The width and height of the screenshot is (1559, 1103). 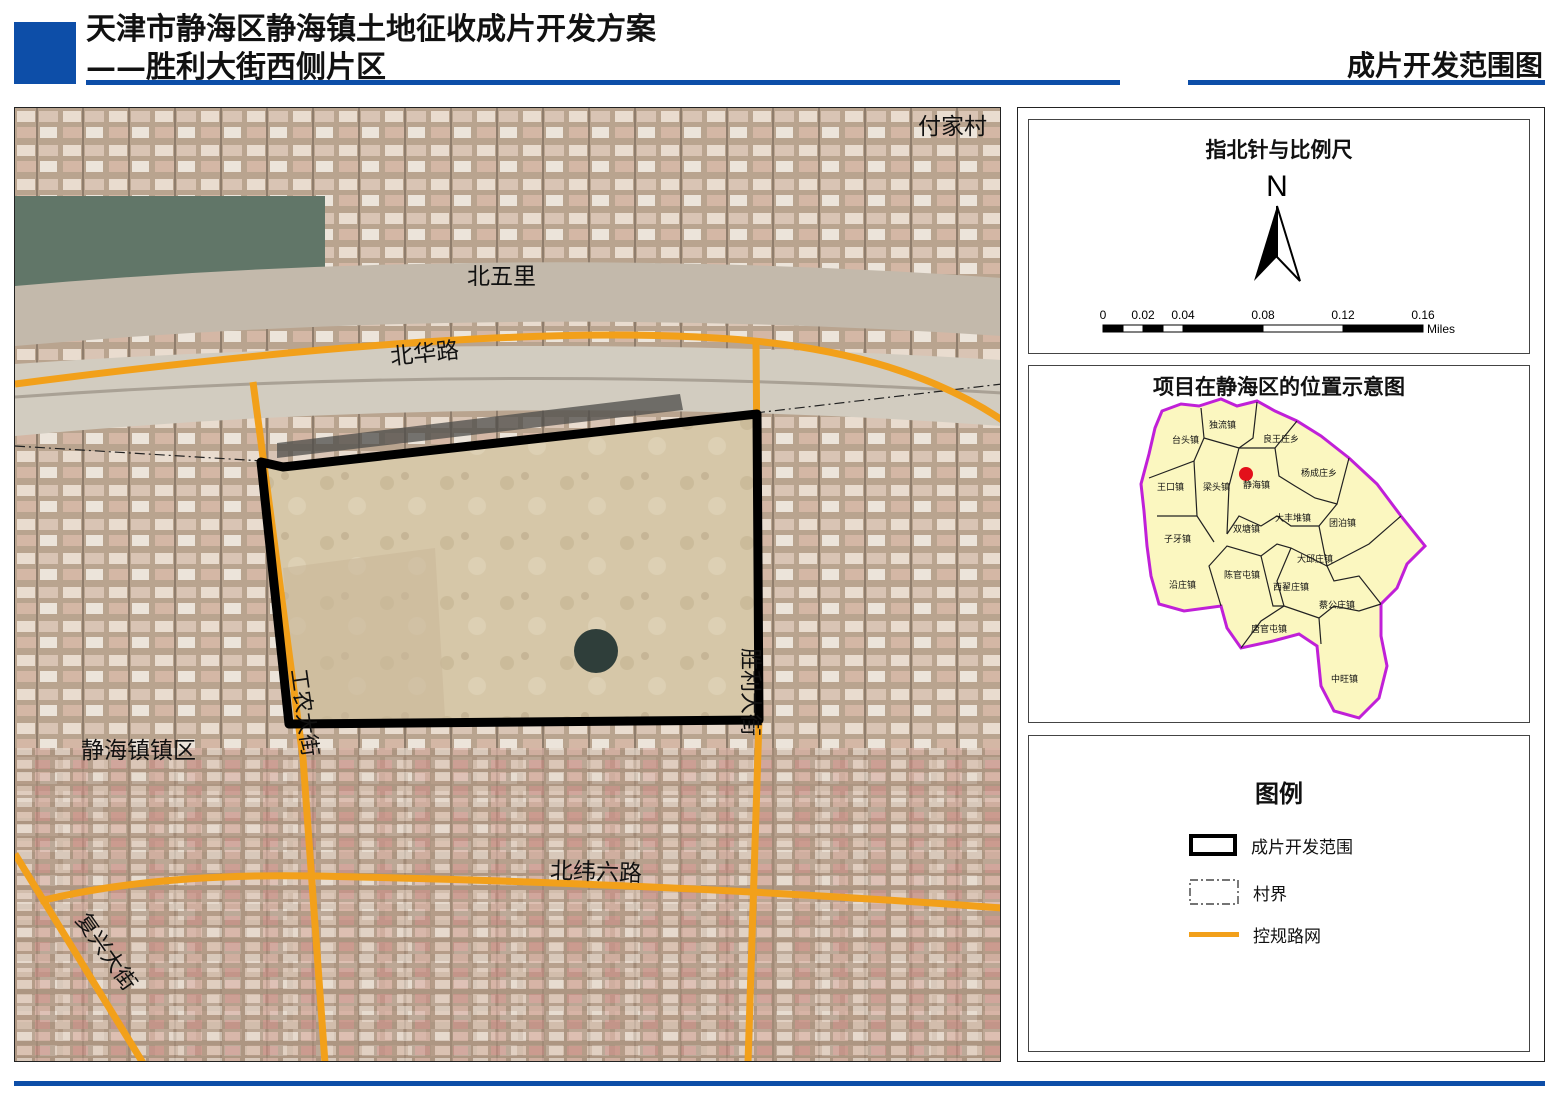 I want to click on legend-box: 图例 成片开发范围 村界 控规路网, so click(x=1279, y=893).